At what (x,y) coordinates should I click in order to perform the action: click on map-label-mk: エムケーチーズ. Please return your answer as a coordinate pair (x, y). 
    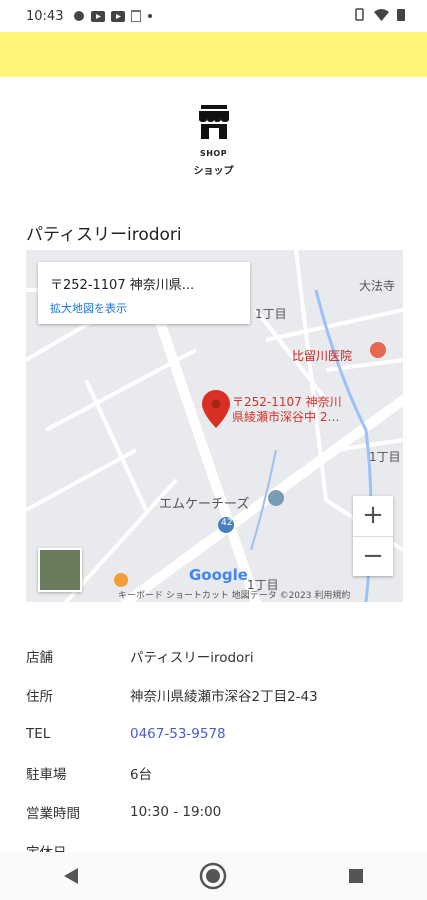
    Looking at the image, I should click on (204, 504).